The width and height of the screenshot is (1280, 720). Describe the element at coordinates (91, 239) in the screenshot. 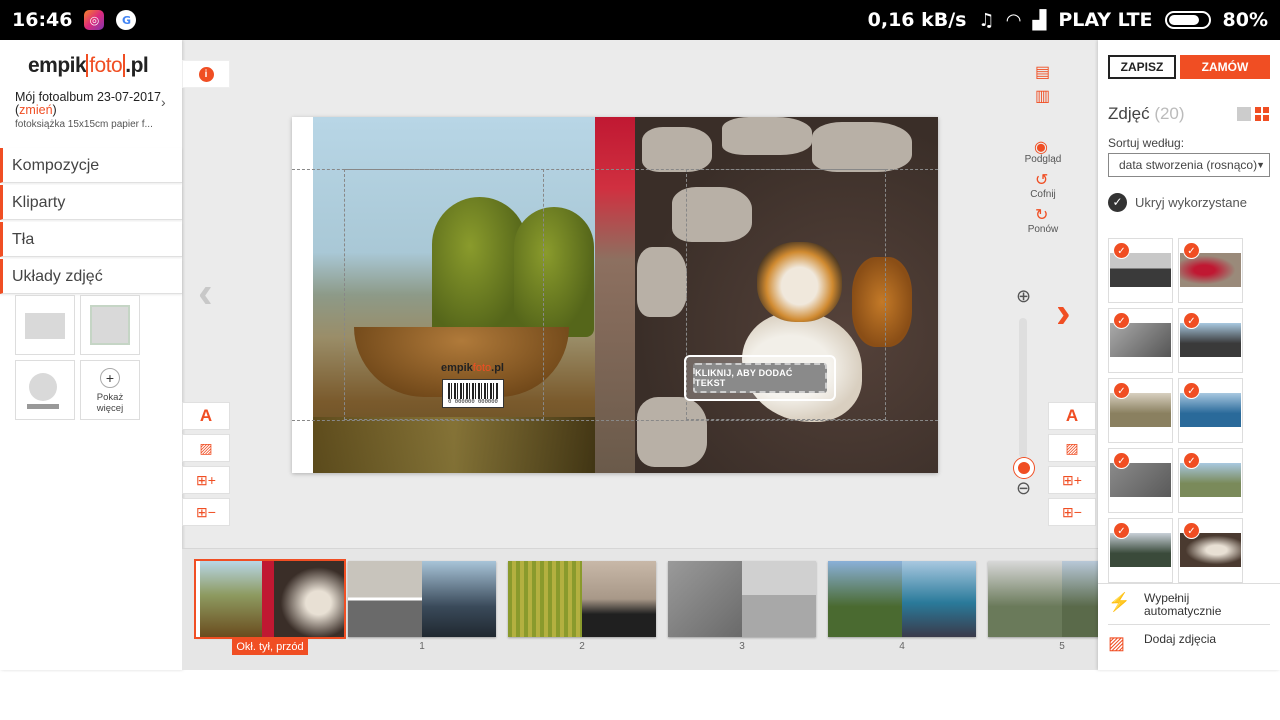

I see `menu-item-tla: Tła` at that location.